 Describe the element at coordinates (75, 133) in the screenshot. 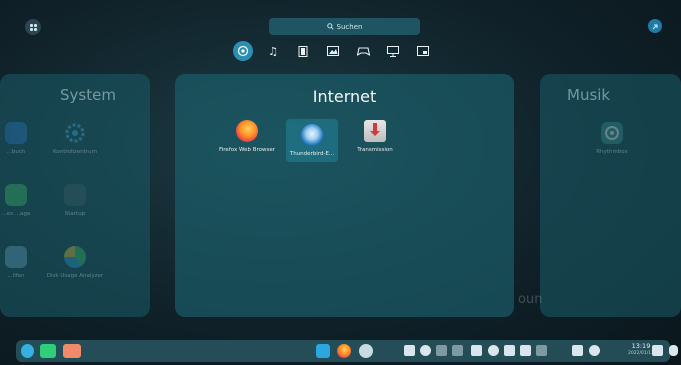

I see `control-center-icon` at that location.